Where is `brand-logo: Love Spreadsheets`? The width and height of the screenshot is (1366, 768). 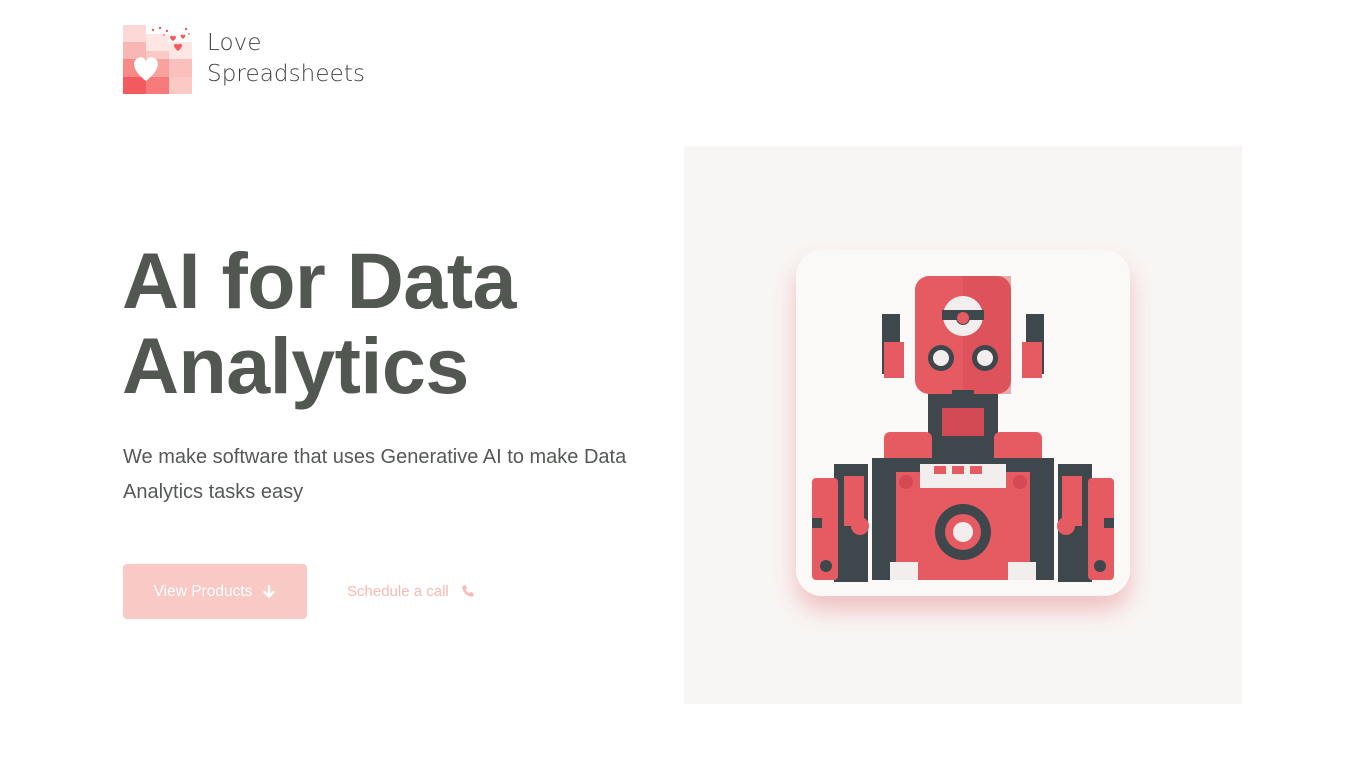
brand-logo: Love Spreadsheets is located at coordinates (248, 59).